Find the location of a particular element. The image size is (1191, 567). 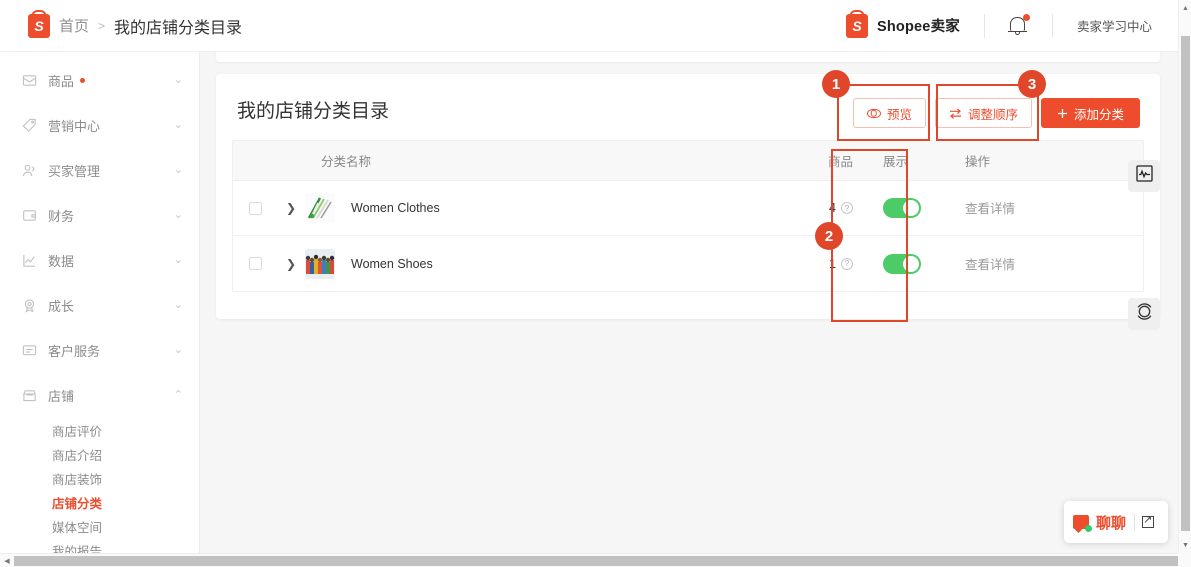

breadcrumb-home-link: 首页 is located at coordinates (74, 25).